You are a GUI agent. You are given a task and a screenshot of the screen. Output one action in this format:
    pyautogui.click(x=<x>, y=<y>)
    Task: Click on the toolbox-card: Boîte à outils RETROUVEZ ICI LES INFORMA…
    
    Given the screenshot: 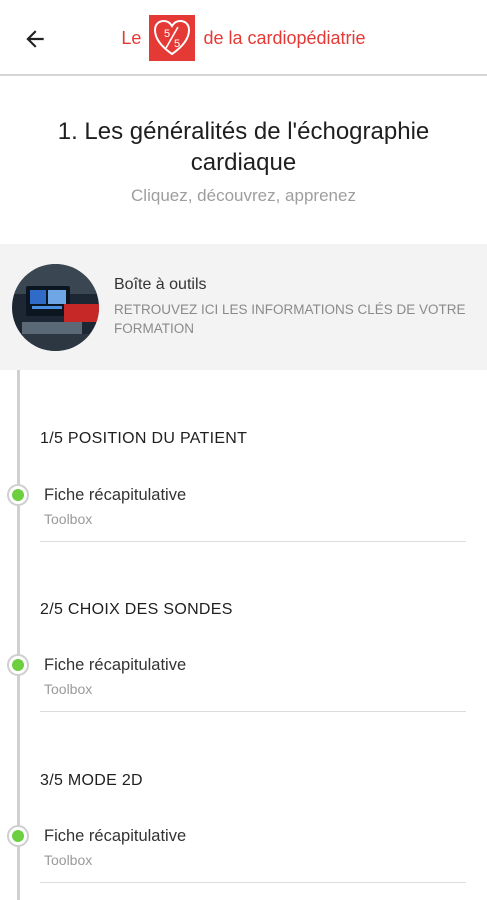 What is the action you would take?
    pyautogui.click(x=243, y=307)
    